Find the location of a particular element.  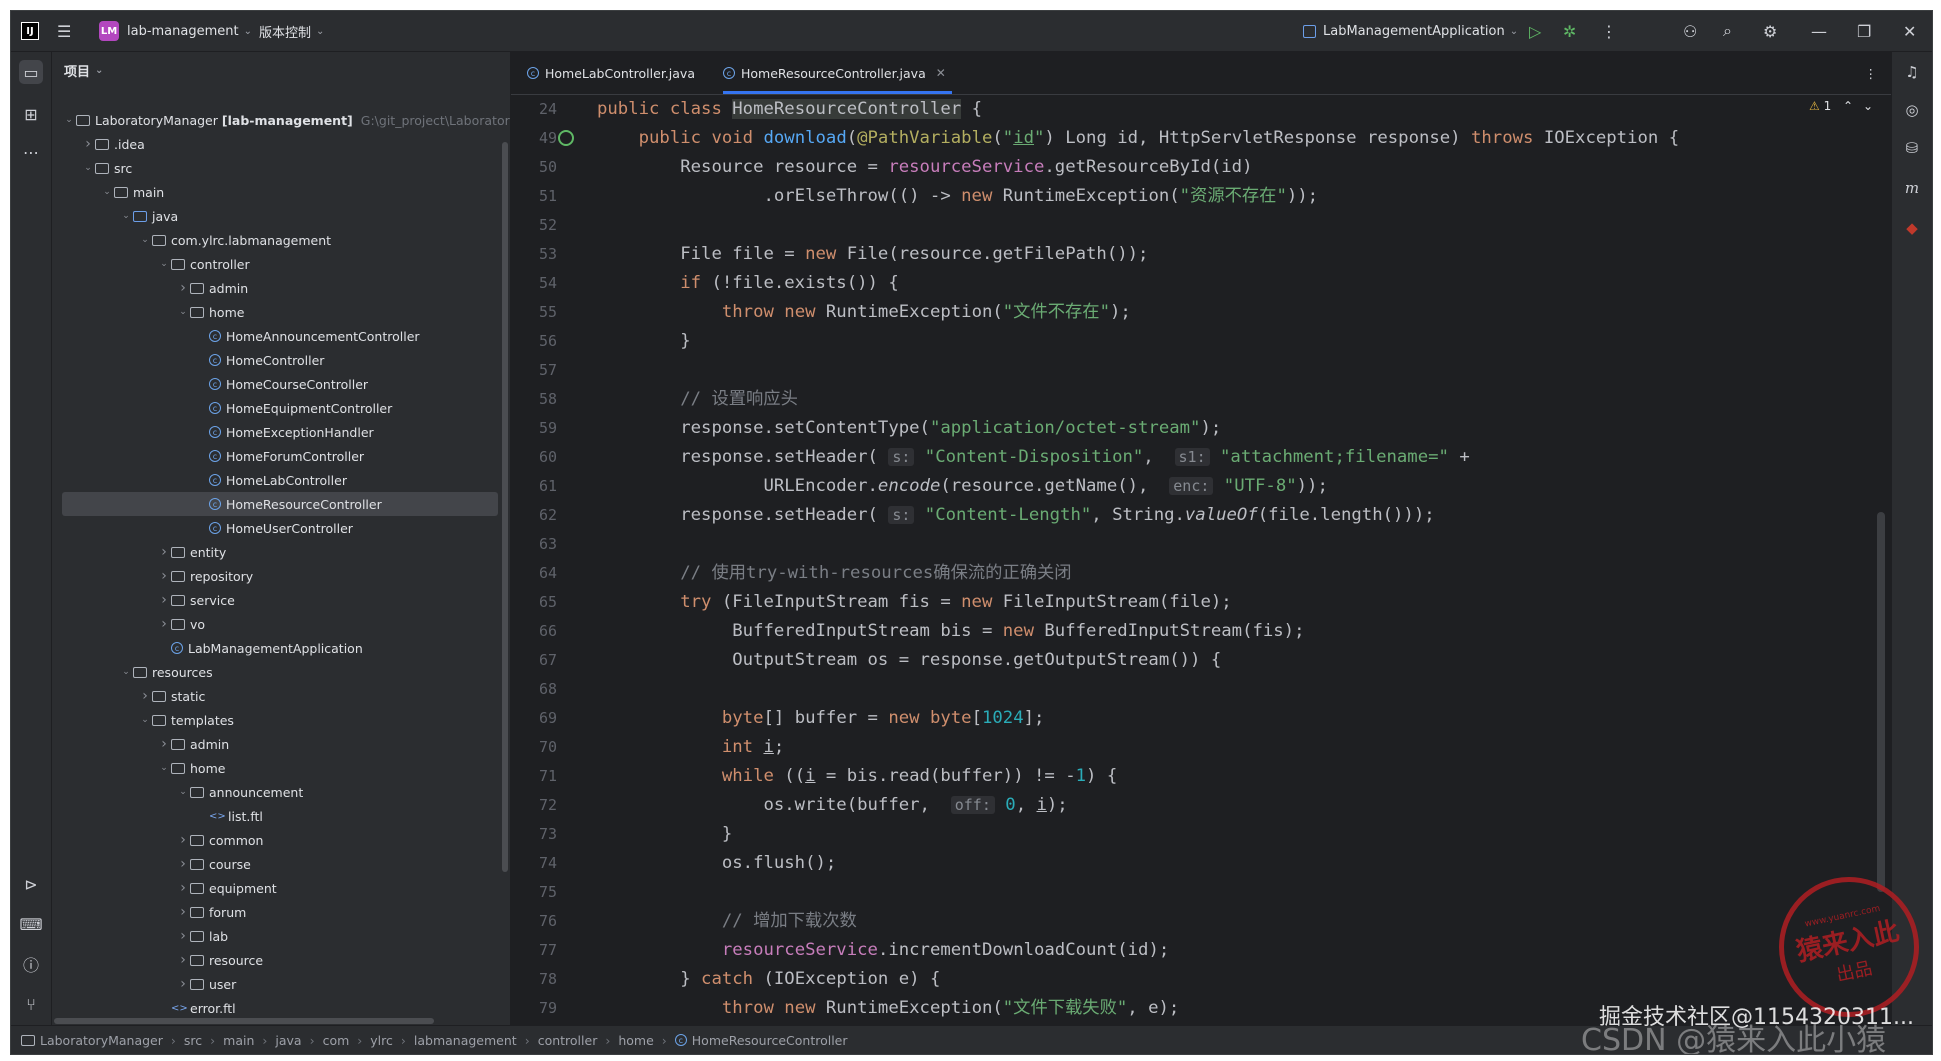

code-line: 70 int i; is located at coordinates (1201, 747).